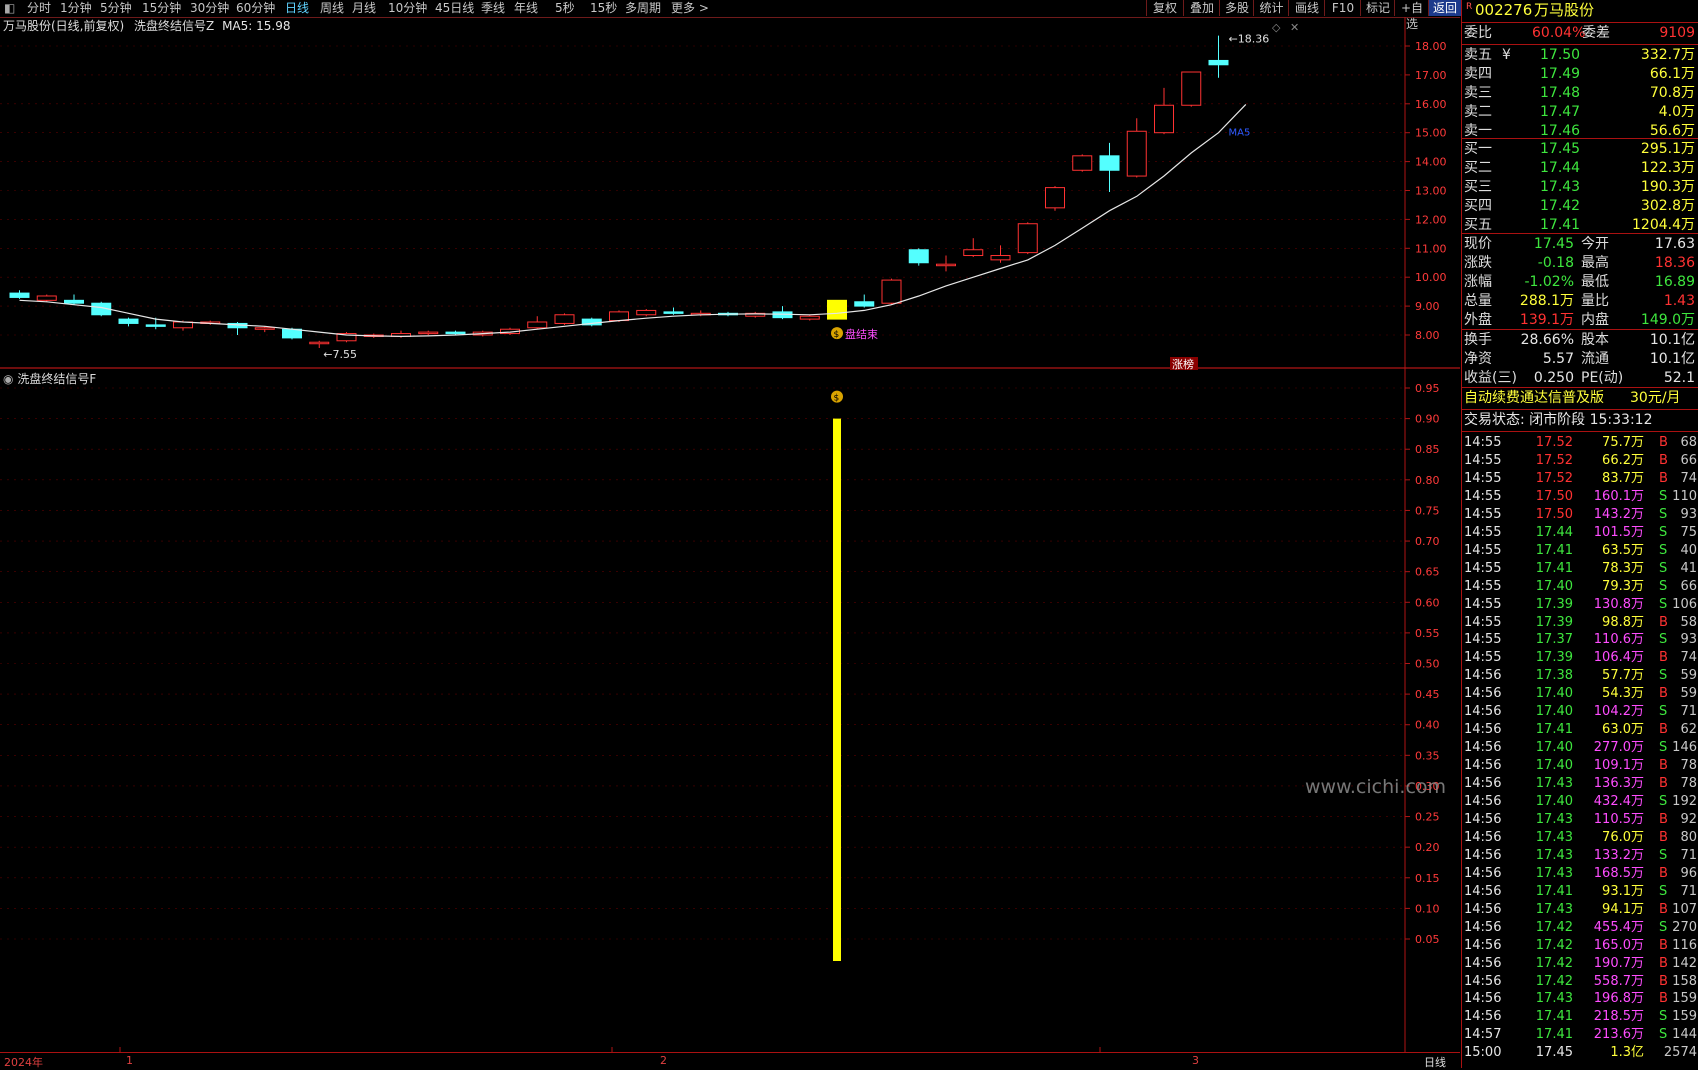 The width and height of the screenshot is (1698, 1070). What do you see at coordinates (1483, 1035) in the screenshot?
I see `tick-time: 14:57` at bounding box center [1483, 1035].